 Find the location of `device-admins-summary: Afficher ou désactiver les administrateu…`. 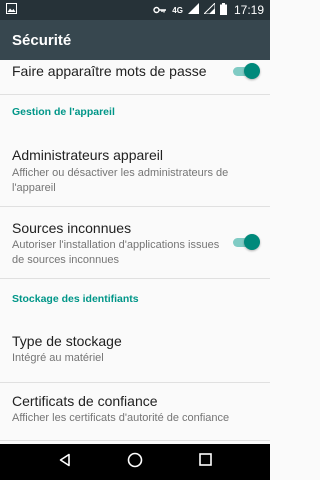

device-admins-summary: Afficher ou désactiver les administrateu… is located at coordinates (120, 180).